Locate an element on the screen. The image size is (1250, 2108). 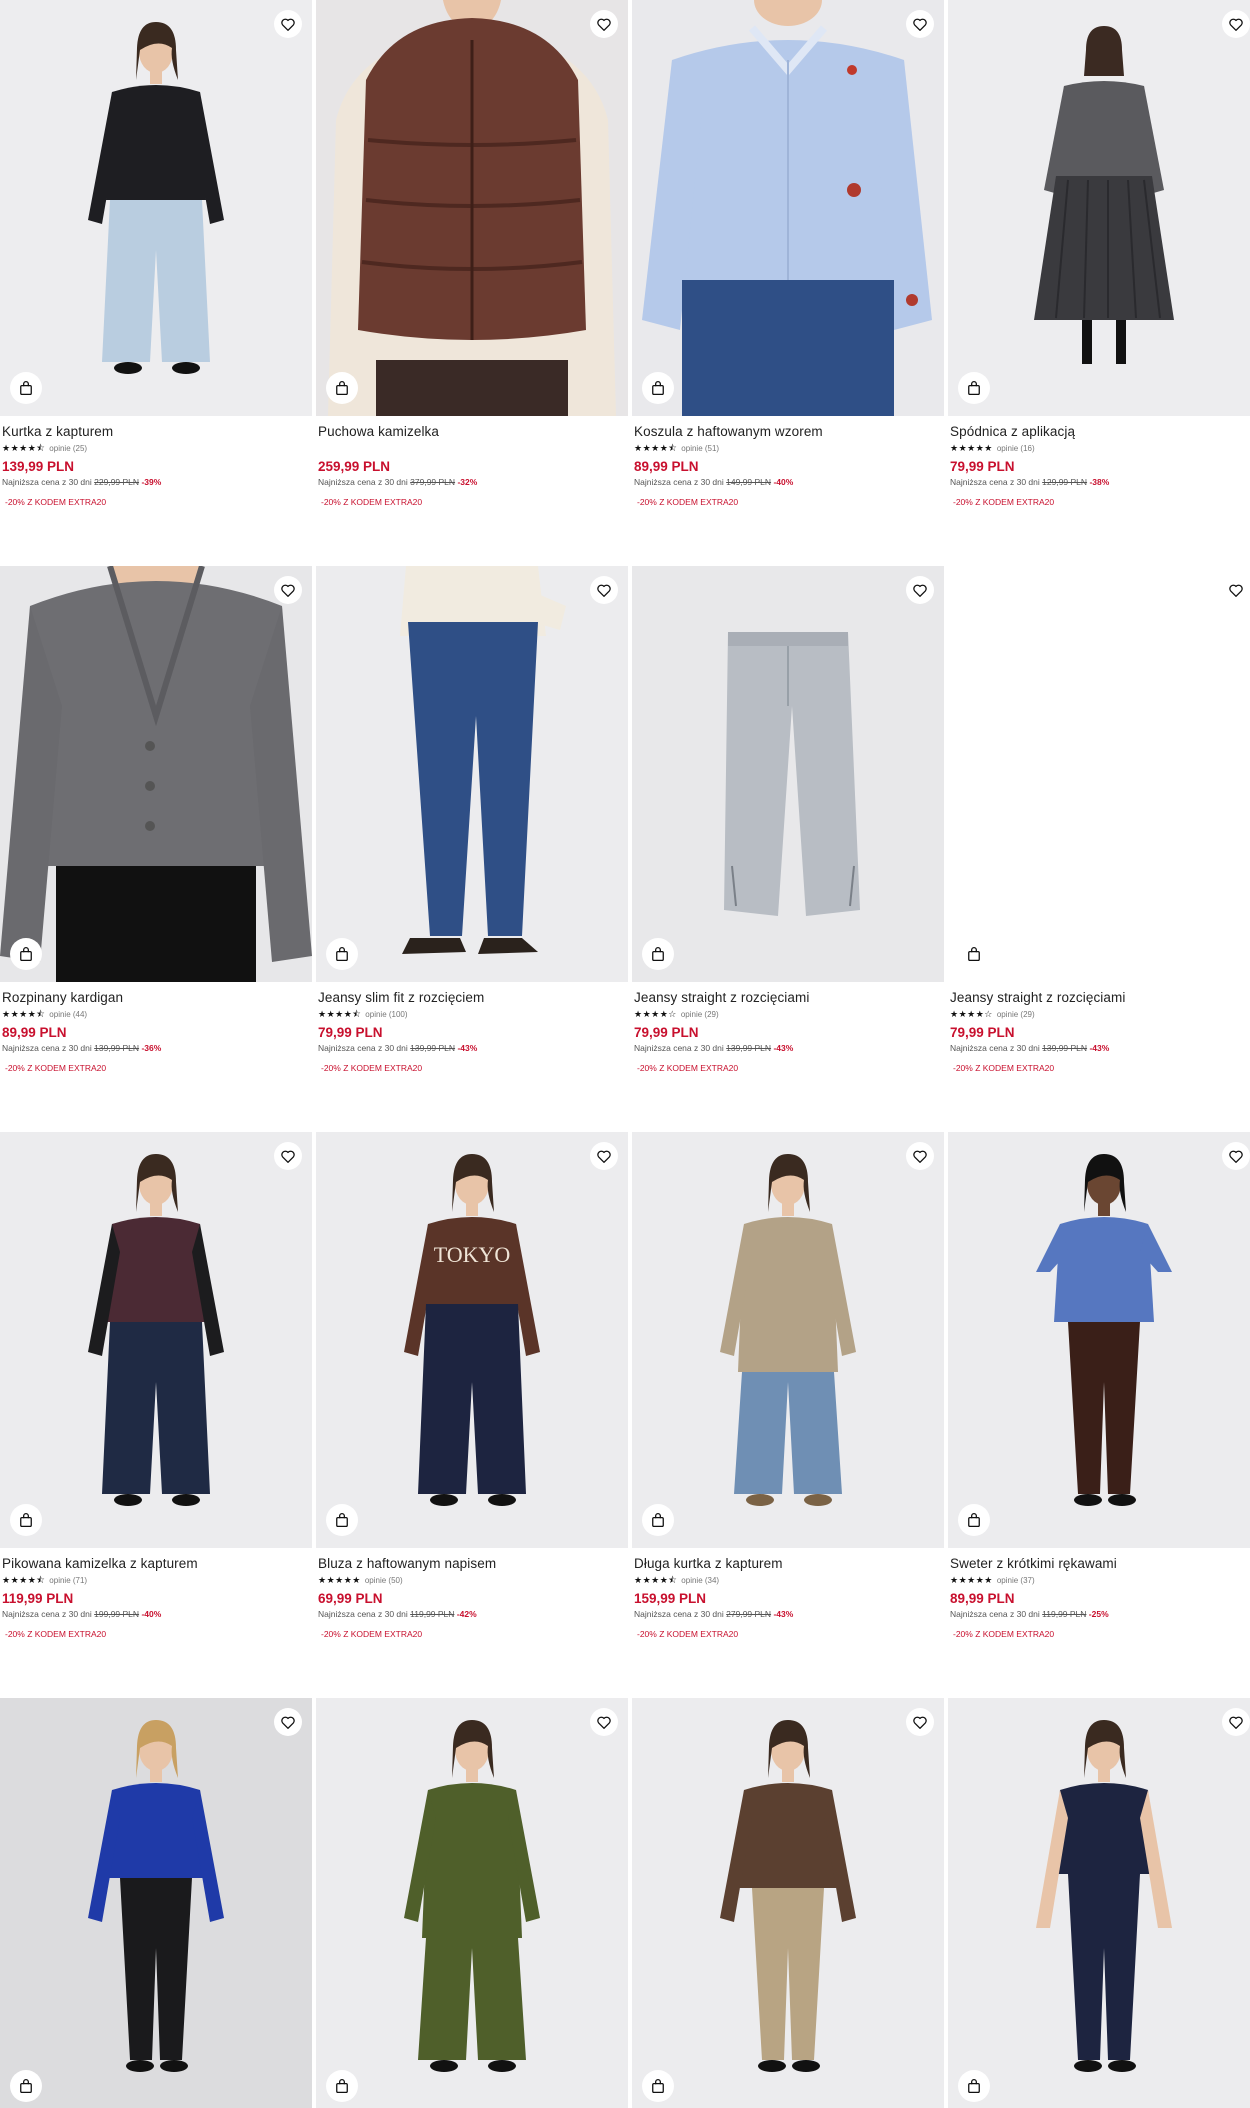
product-image: TOKYO is located at coordinates (472, 1340).